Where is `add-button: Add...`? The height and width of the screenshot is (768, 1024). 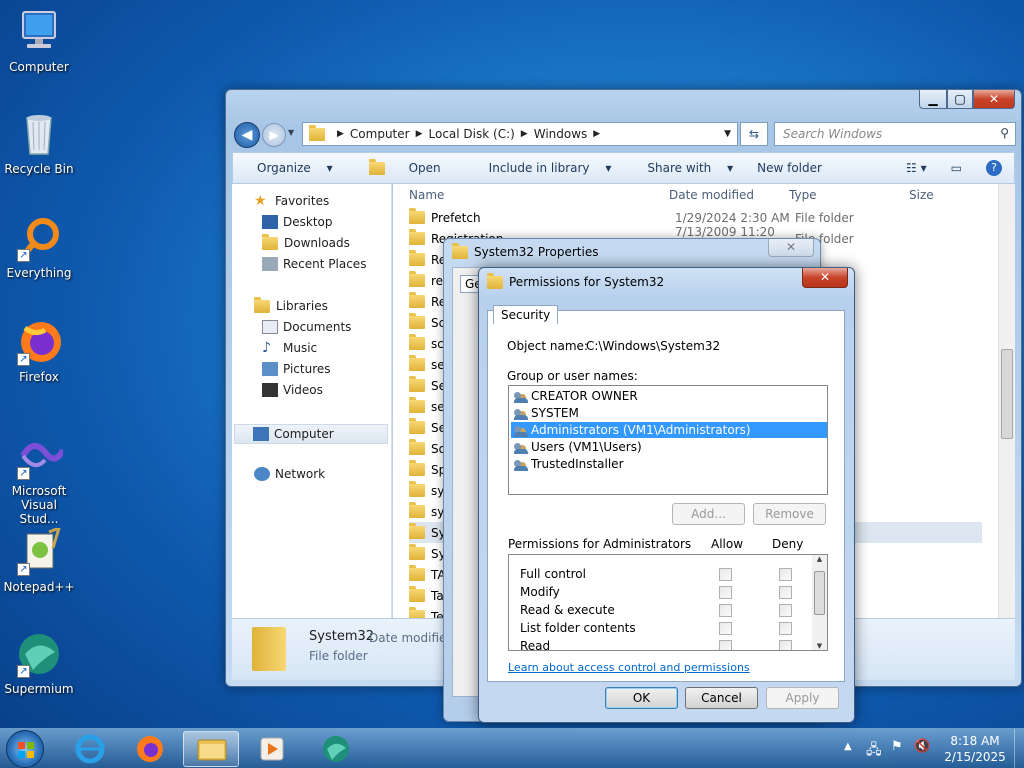
add-button: Add... is located at coordinates (708, 514).